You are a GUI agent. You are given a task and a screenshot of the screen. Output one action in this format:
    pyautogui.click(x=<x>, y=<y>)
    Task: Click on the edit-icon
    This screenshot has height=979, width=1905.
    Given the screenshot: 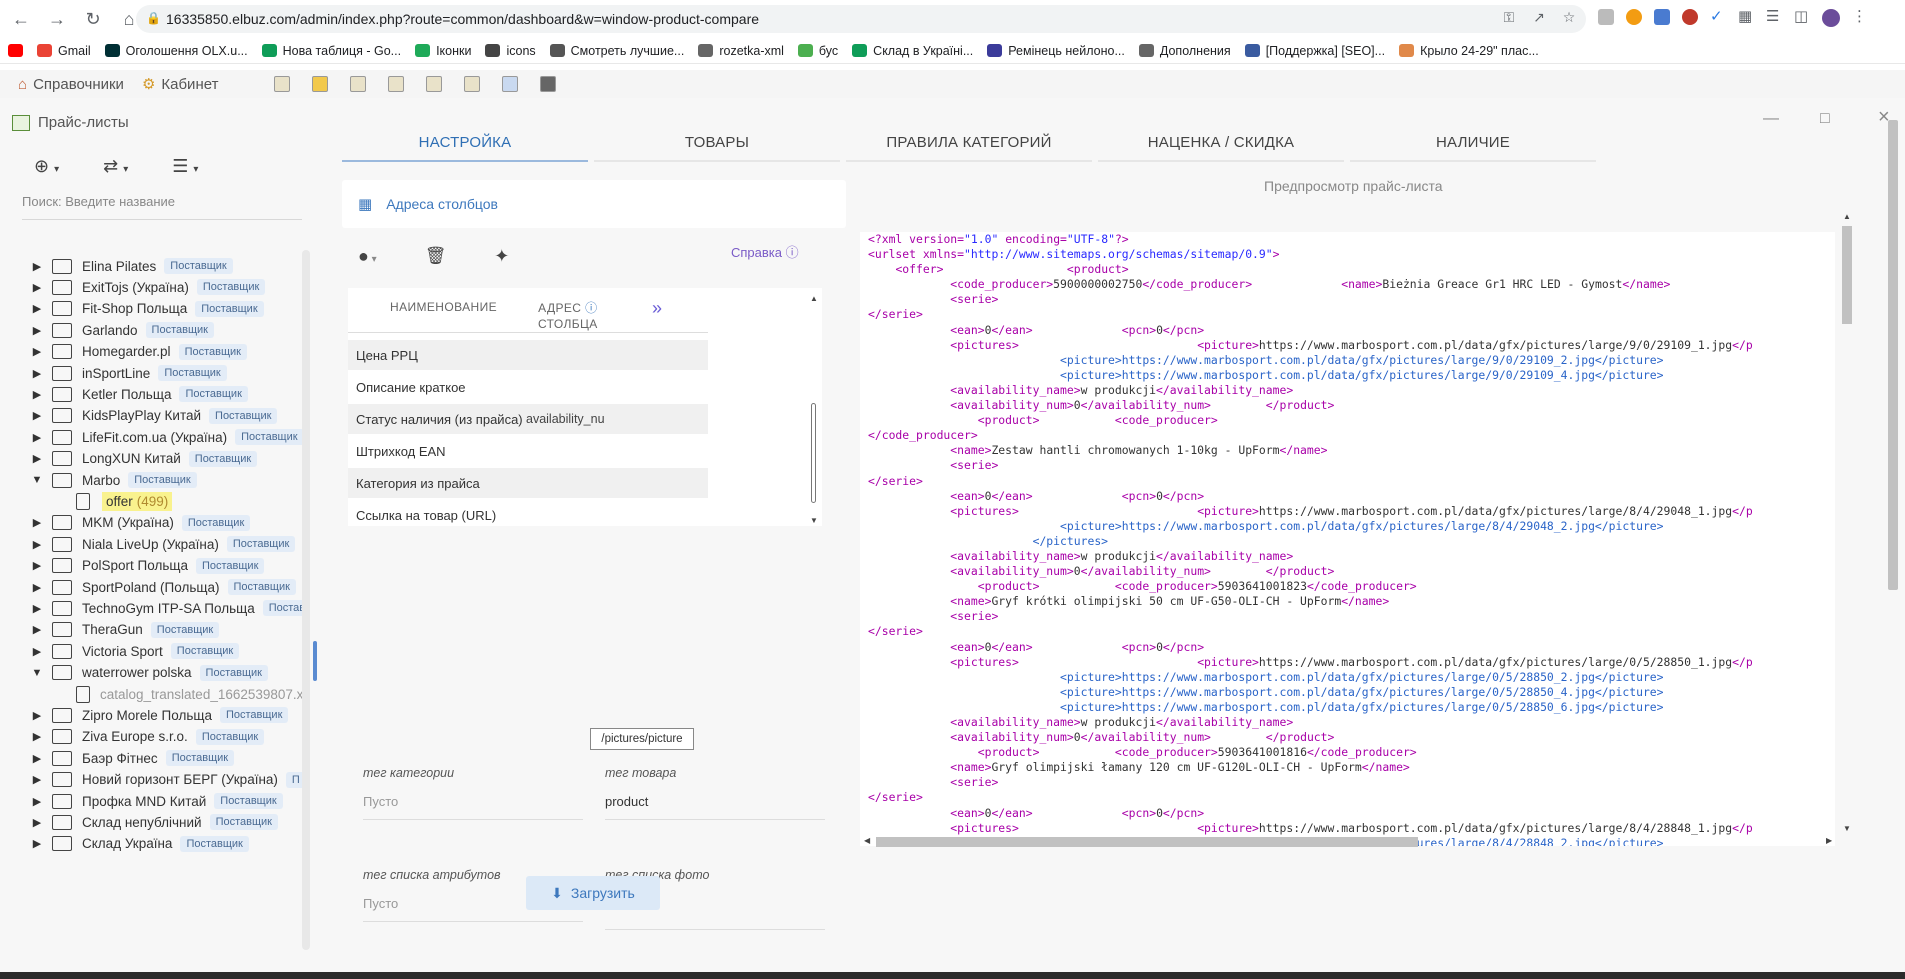 What is the action you would take?
    pyautogui.click(x=434, y=84)
    